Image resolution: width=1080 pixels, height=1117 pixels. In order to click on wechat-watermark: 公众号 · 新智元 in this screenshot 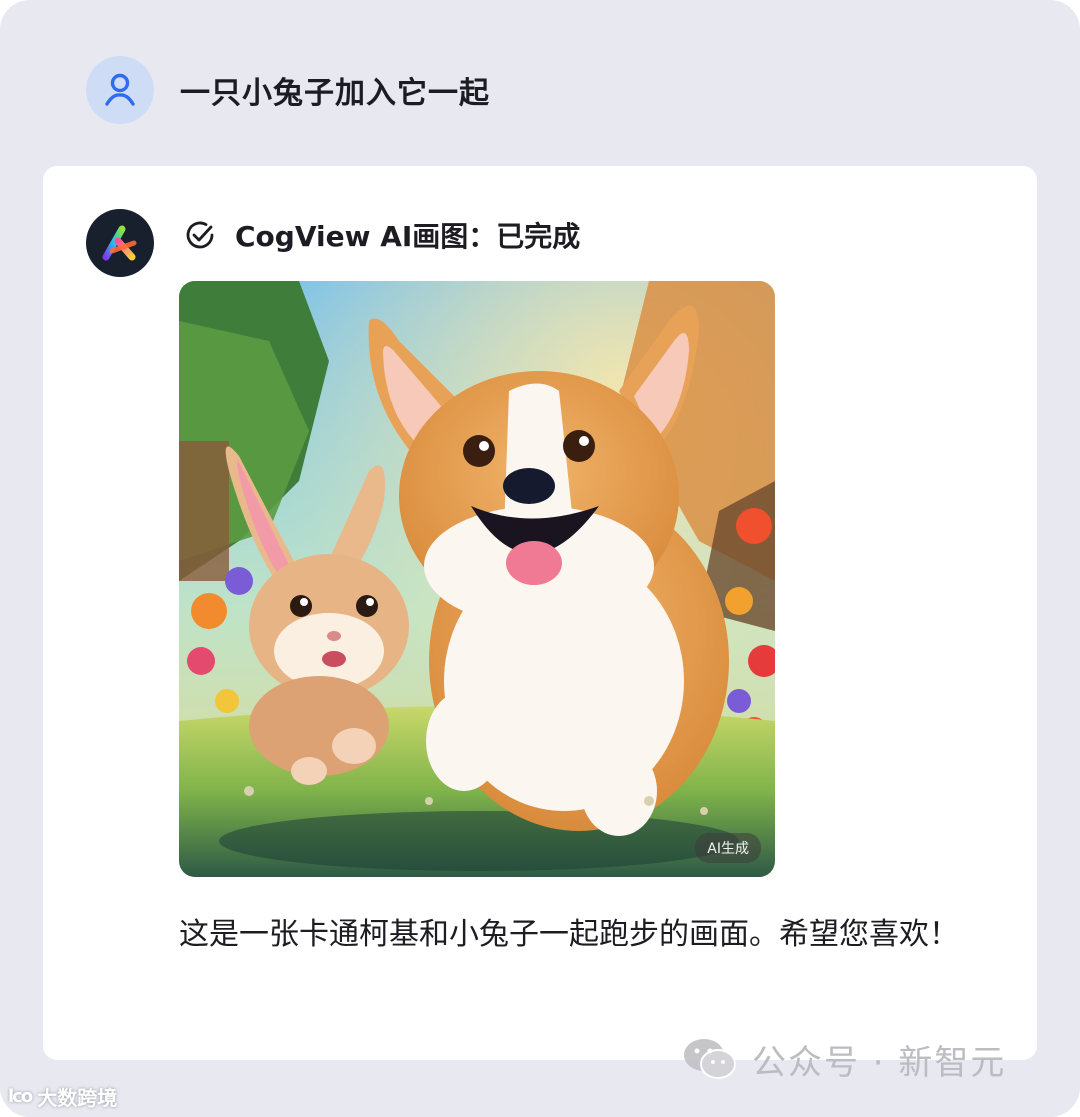, I will do `click(844, 1059)`.